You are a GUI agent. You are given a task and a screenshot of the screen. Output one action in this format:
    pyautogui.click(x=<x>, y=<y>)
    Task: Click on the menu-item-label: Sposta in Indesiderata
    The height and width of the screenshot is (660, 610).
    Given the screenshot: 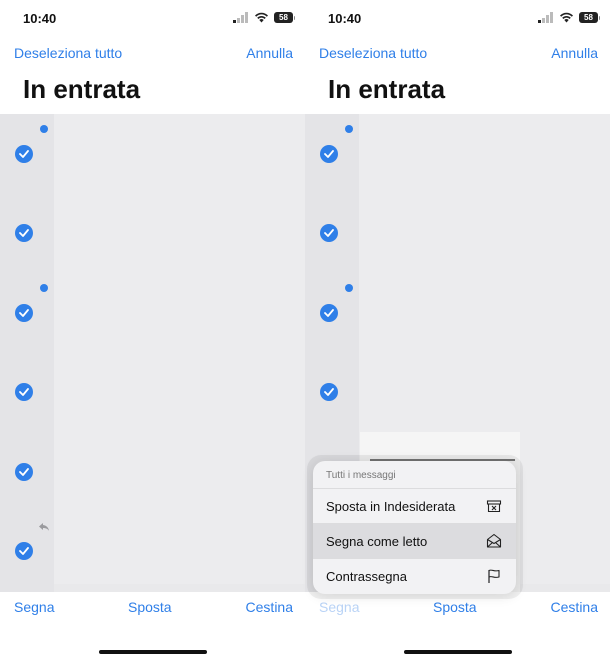 What is the action you would take?
    pyautogui.click(x=391, y=506)
    